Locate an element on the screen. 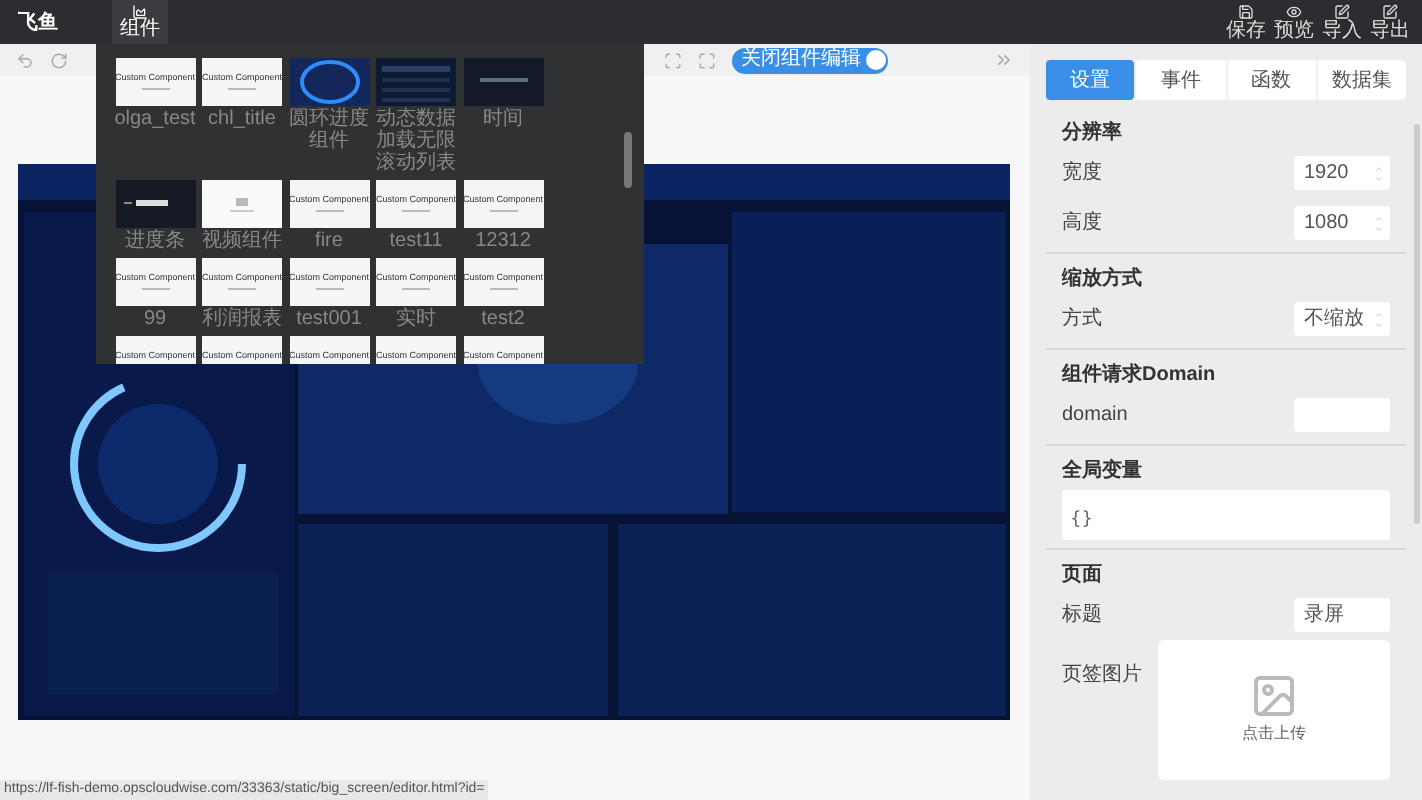 This screenshot has height=800, width=1422. panel-tab: 函数 is located at coordinates (1270, 80).